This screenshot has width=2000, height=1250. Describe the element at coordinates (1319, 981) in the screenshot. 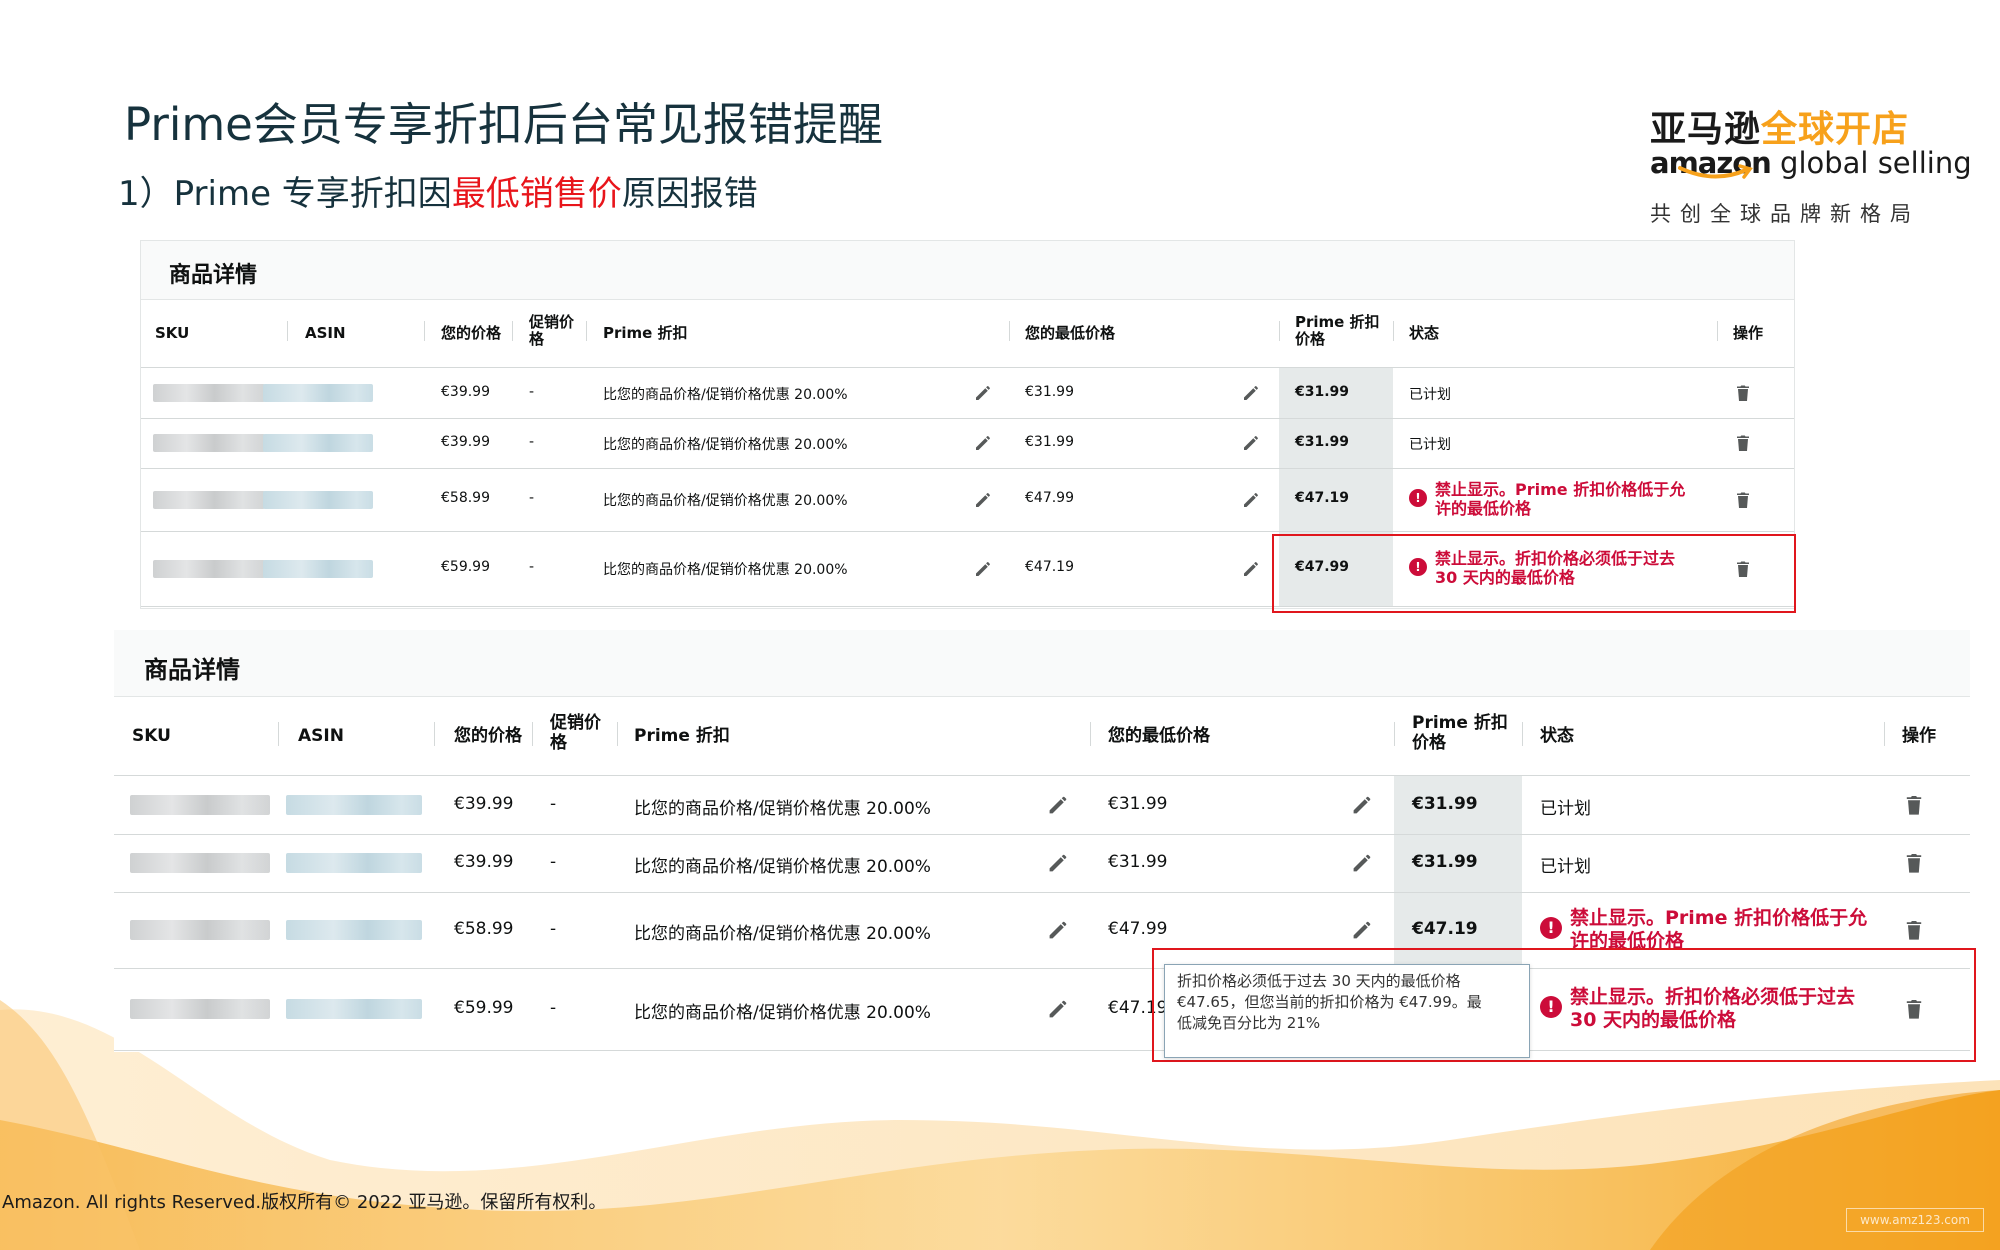

I see `tooltip-line-1: 折扣价格必须低于过去 30 天内的最低价格` at that location.